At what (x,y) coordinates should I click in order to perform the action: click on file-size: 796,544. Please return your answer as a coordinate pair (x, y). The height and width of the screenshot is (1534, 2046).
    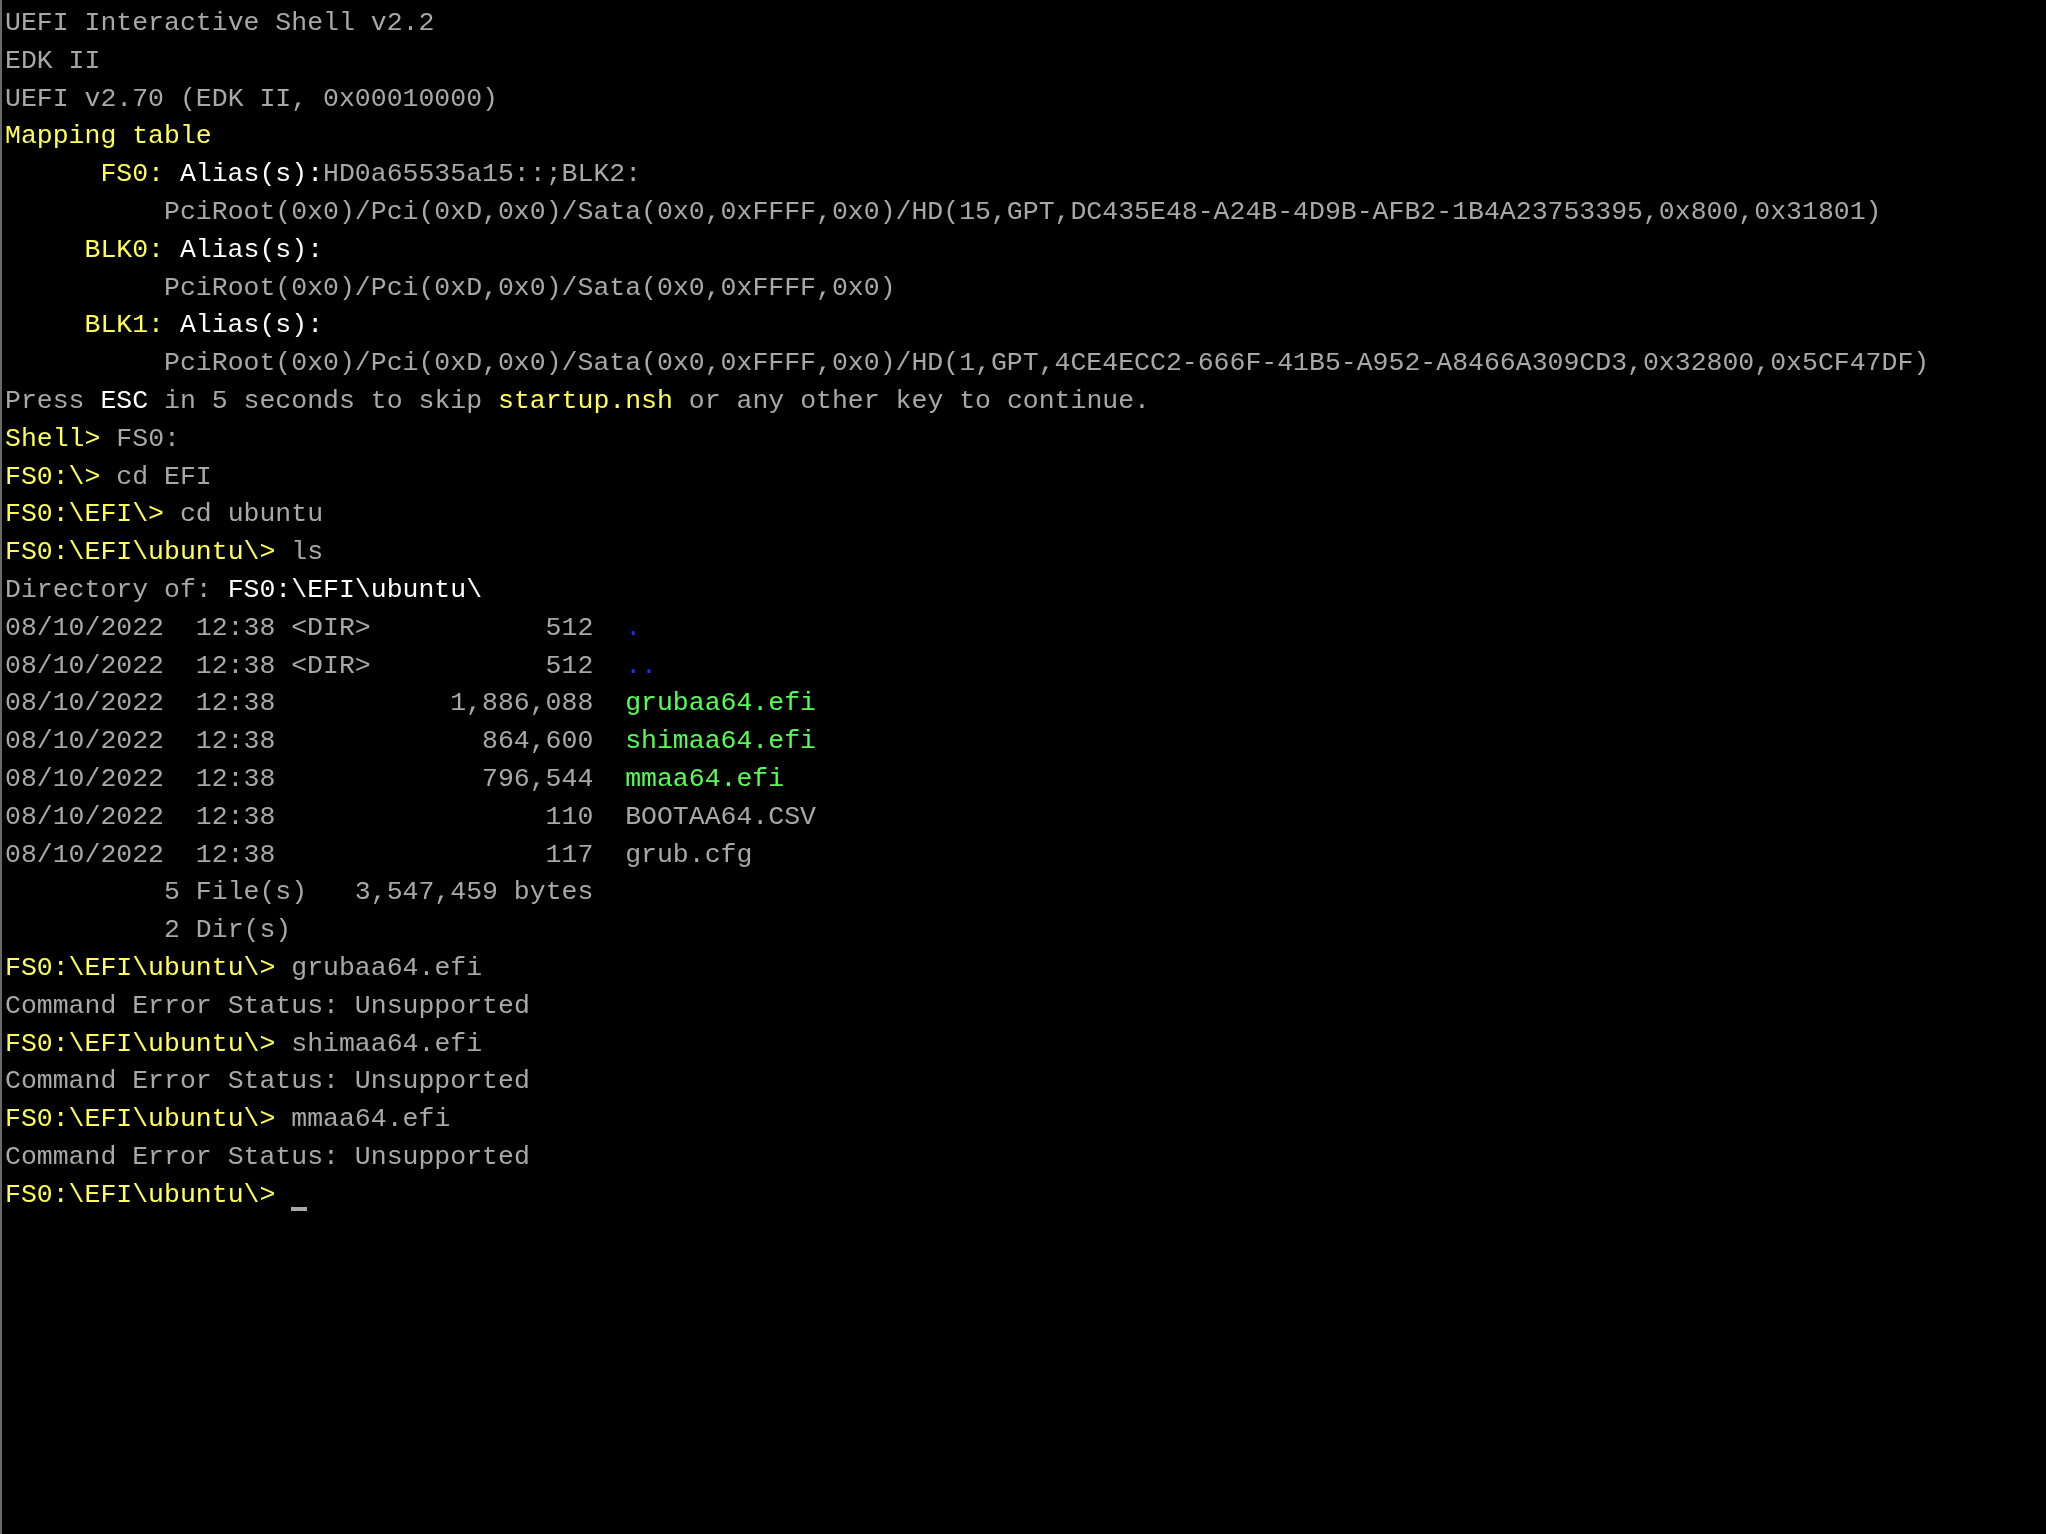
    Looking at the image, I should click on (538, 778).